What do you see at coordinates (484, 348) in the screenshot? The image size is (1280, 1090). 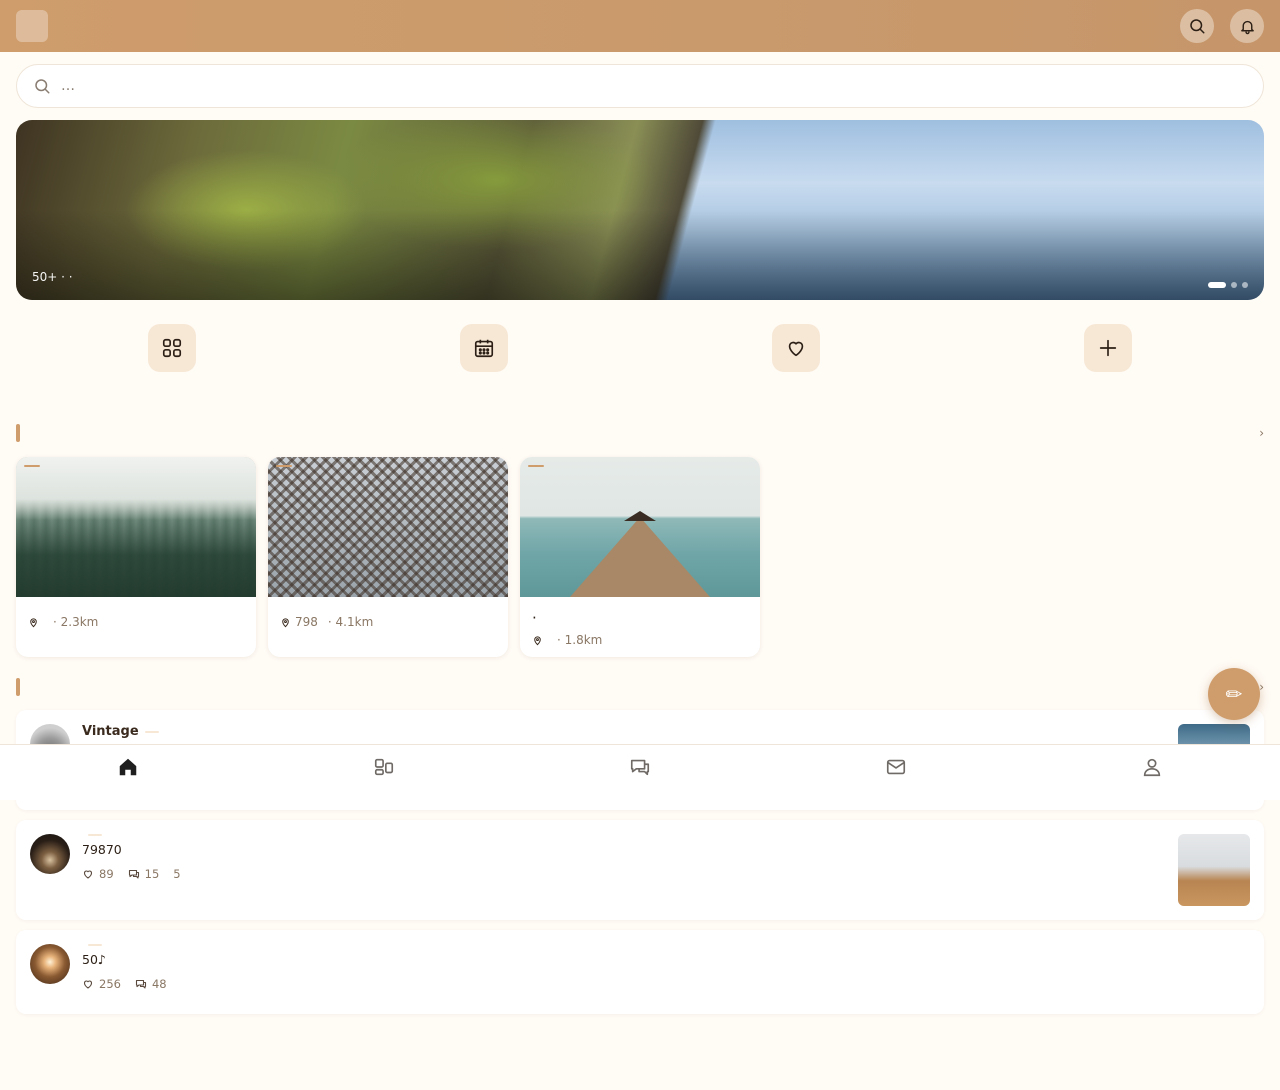 I see `calendar-icon` at bounding box center [484, 348].